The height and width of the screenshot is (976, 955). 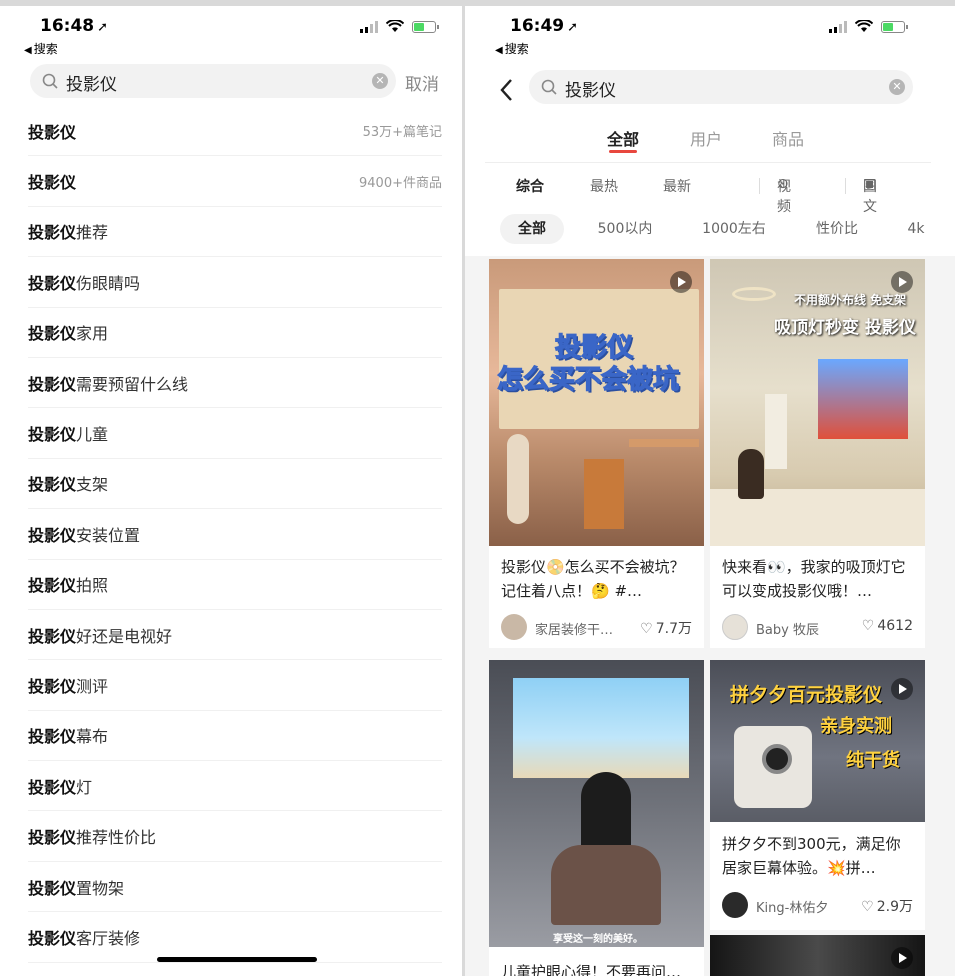 What do you see at coordinates (92, 334) in the screenshot?
I see `suggestion-rest: 家用` at bounding box center [92, 334].